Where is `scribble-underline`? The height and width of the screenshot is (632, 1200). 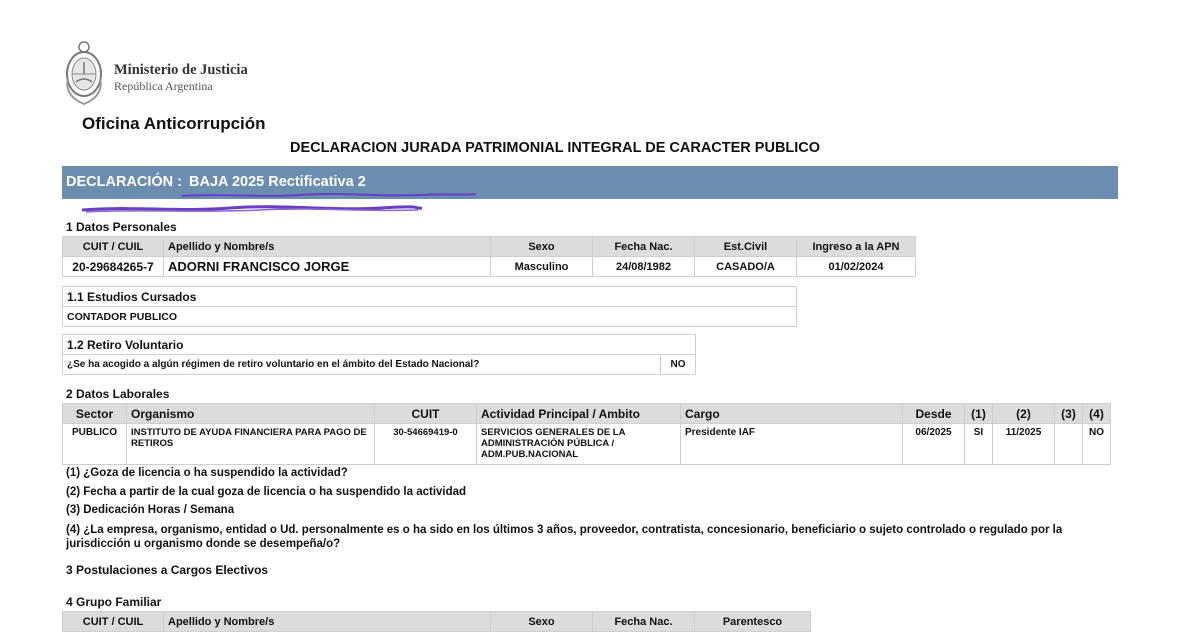
scribble-underline is located at coordinates (329, 195).